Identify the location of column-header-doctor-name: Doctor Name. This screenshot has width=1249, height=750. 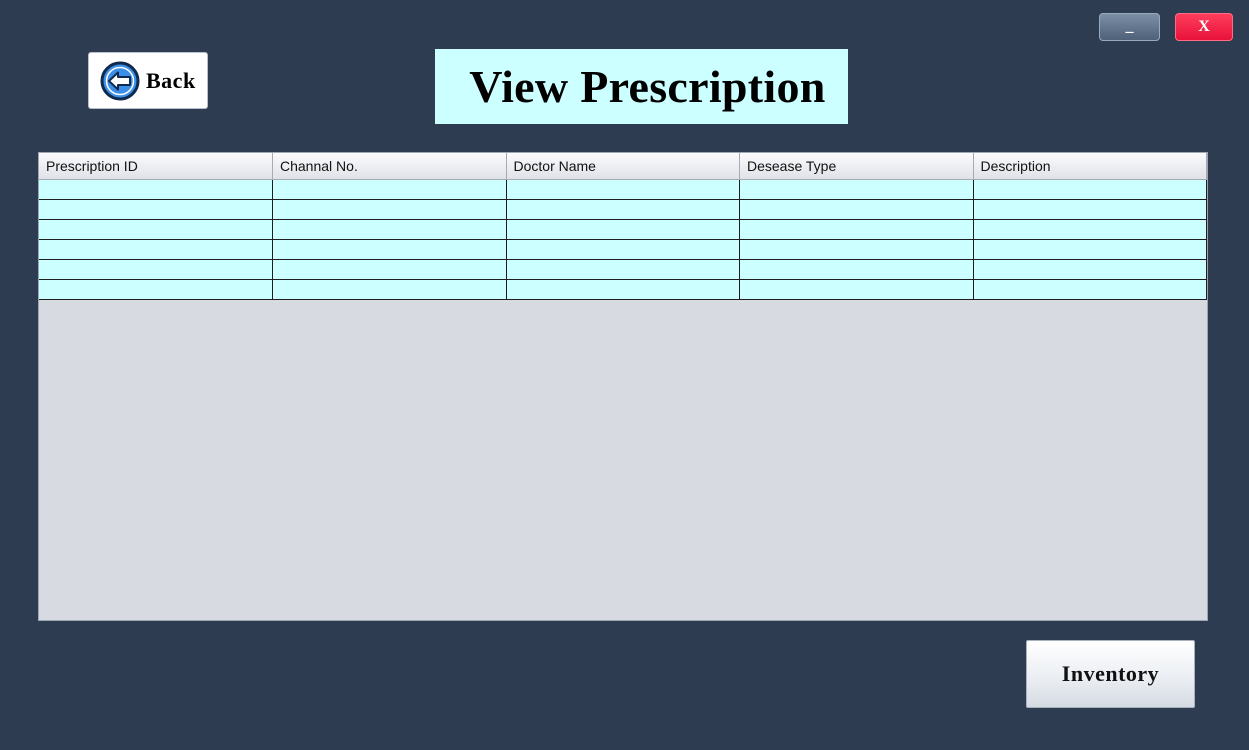
(623, 166).